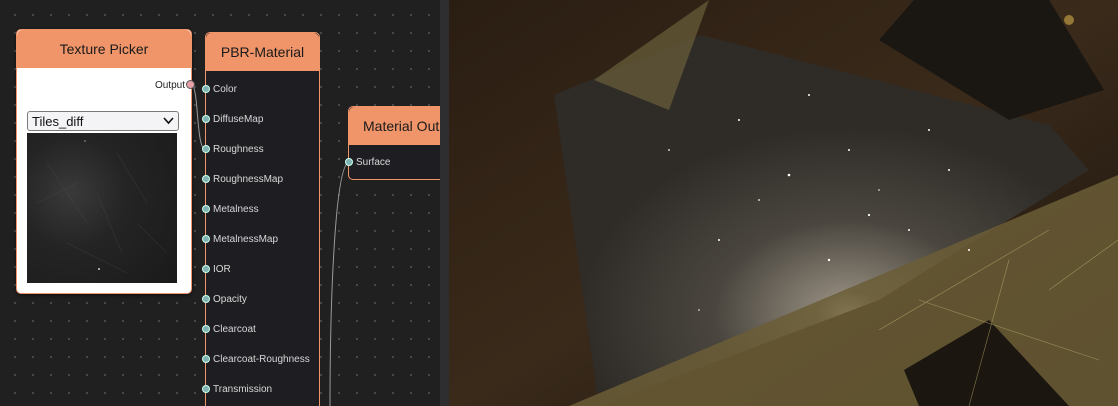 This screenshot has height=406, width=1118. Describe the element at coordinates (243, 389) in the screenshot. I see `input-label: Transmission` at that location.